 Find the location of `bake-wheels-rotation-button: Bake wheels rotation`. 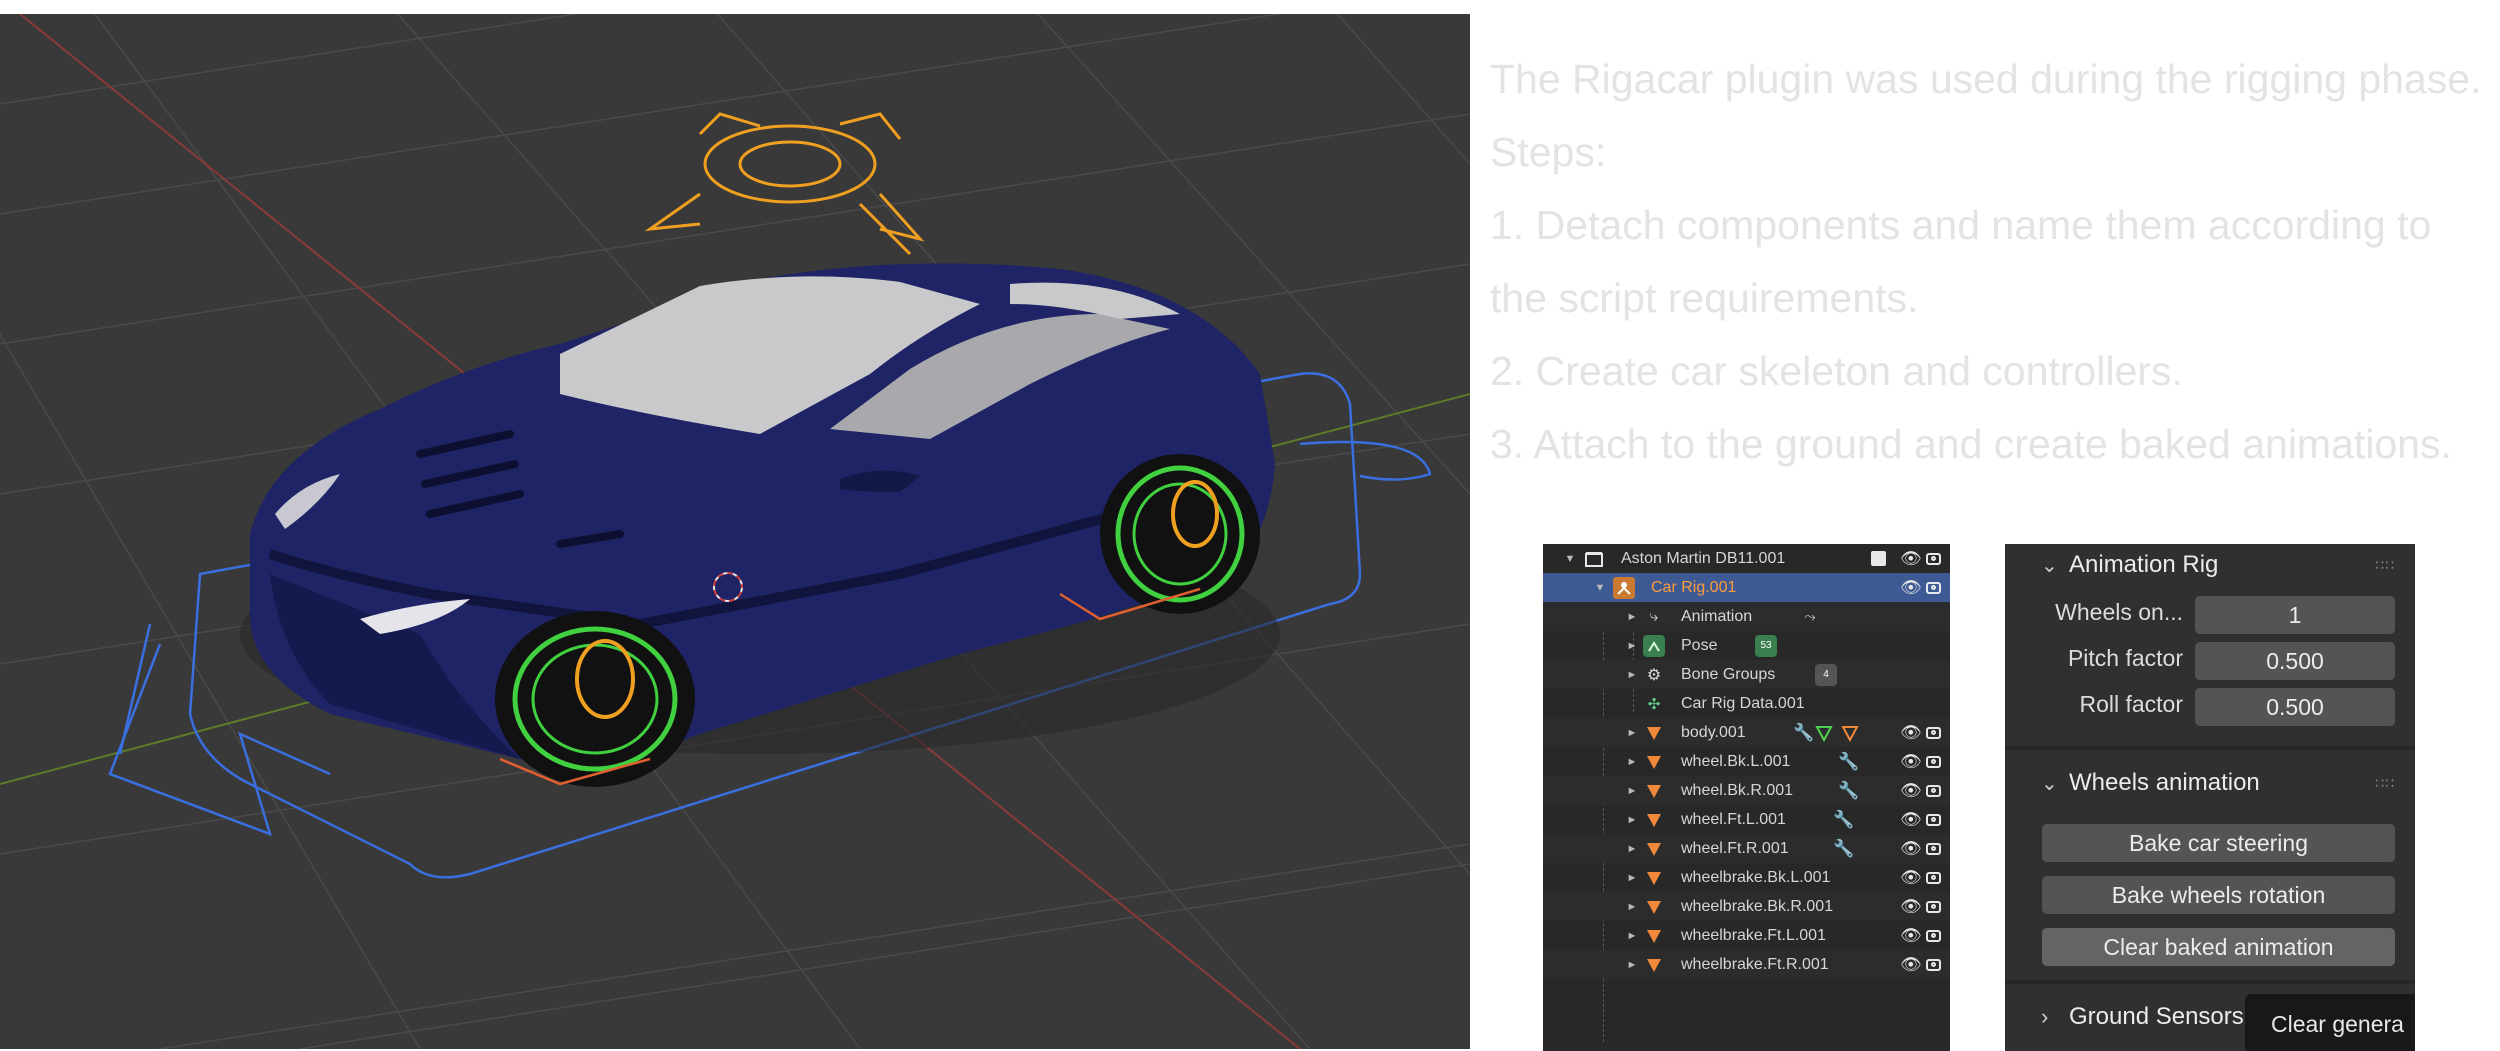

bake-wheels-rotation-button: Bake wheels rotation is located at coordinates (2218, 895).